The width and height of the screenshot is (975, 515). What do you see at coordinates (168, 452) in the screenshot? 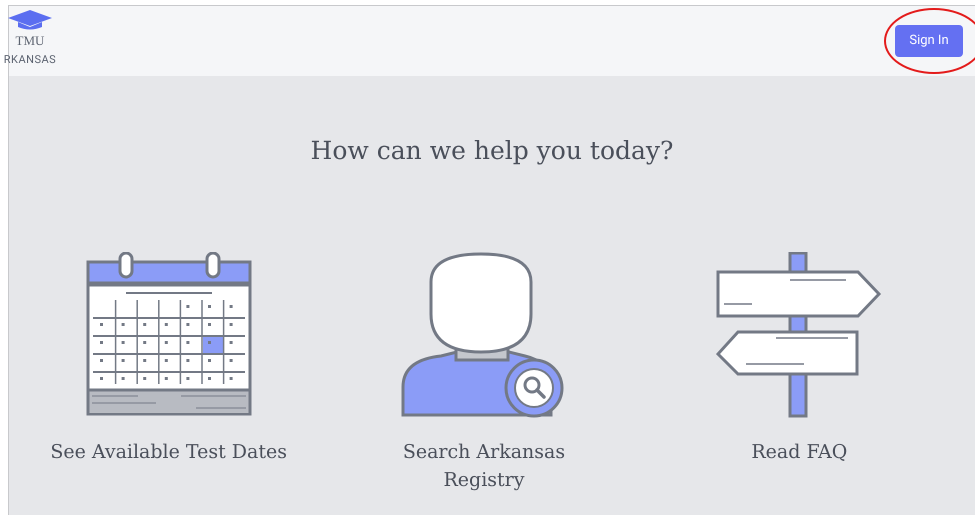
I see `option-link: See Available Test Dates` at bounding box center [168, 452].